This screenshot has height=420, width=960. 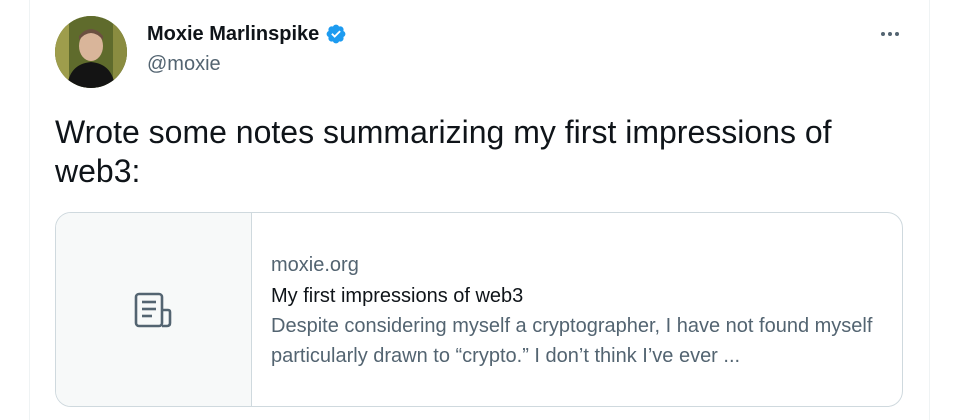 I want to click on card-thumbnail, so click(x=154, y=309).